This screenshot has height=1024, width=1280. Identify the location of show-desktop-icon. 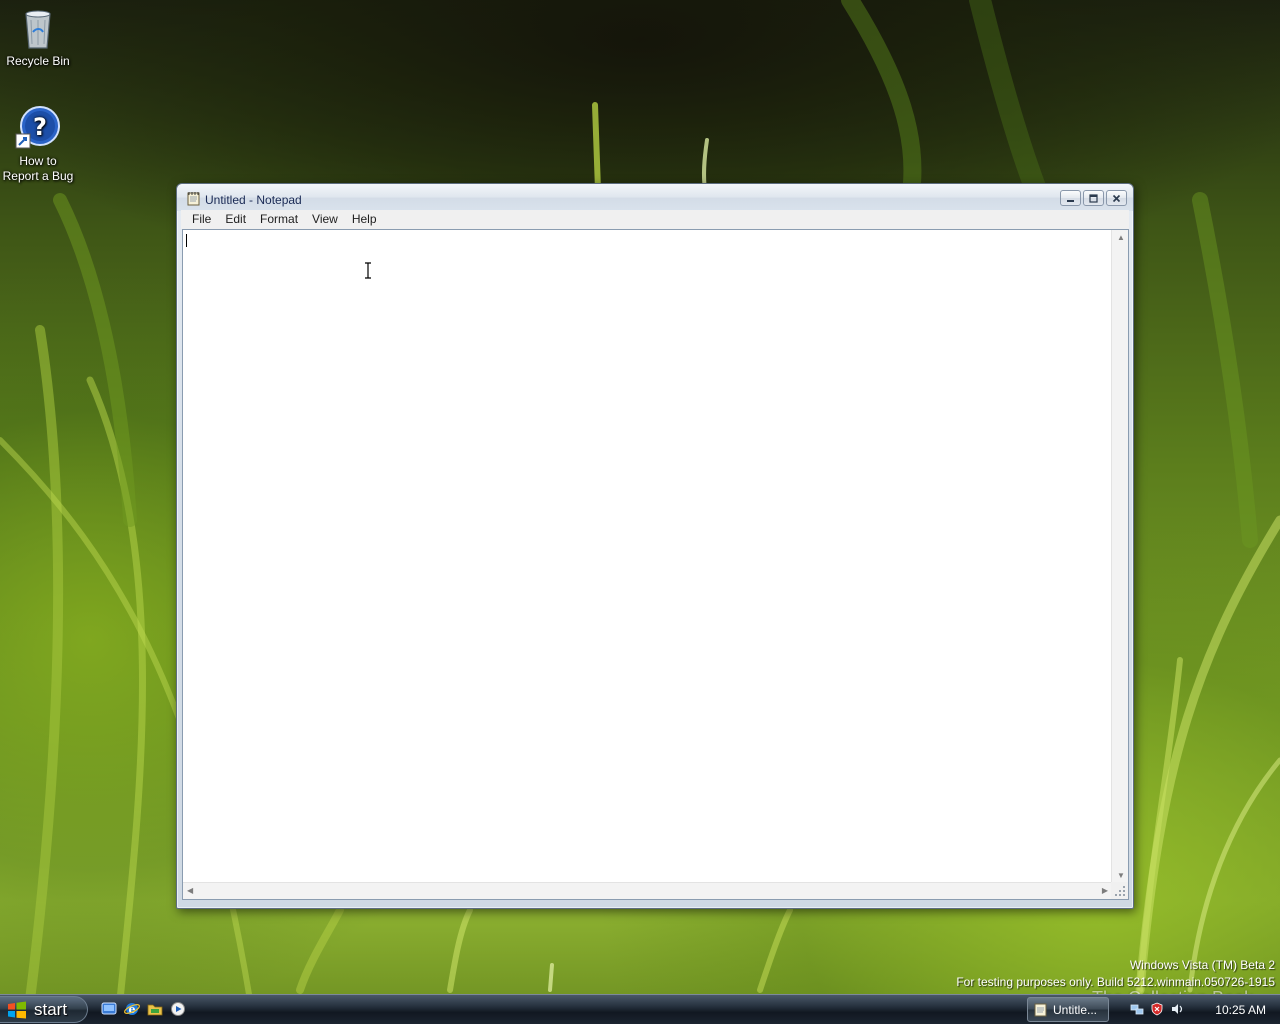
(109, 1009).